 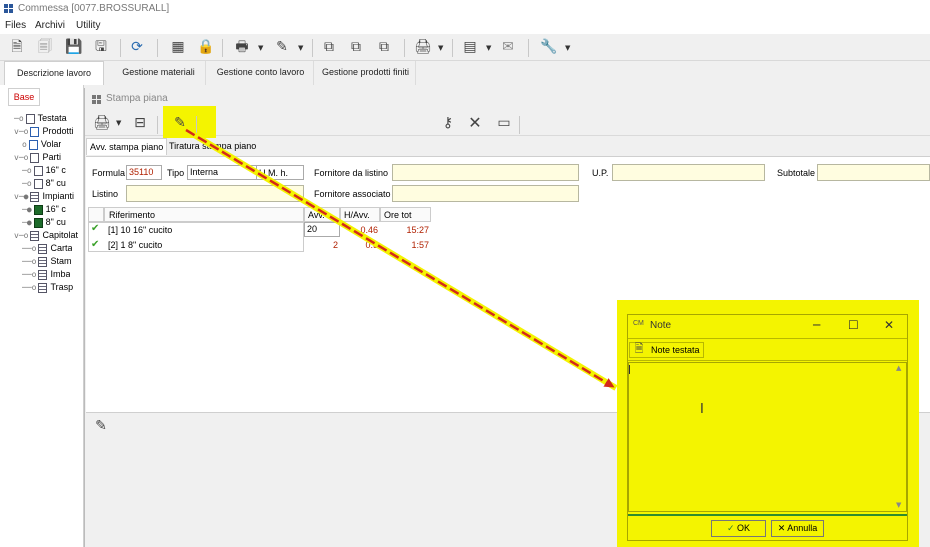 I want to click on grid-header-riferimento: Riferimento, so click(x=204, y=214).